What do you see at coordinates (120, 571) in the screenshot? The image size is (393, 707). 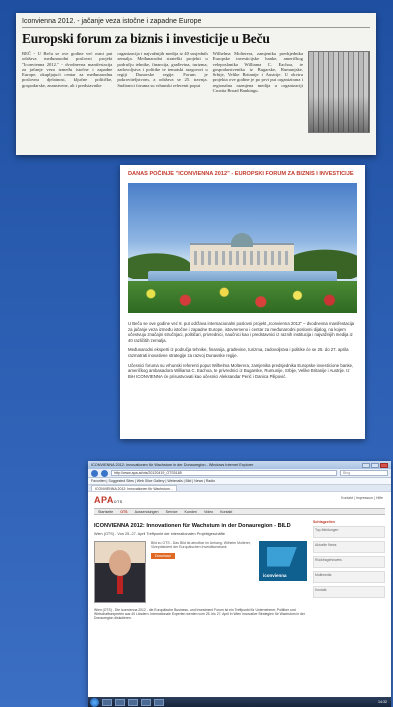 I see `speaker-portrait-photo` at bounding box center [120, 571].